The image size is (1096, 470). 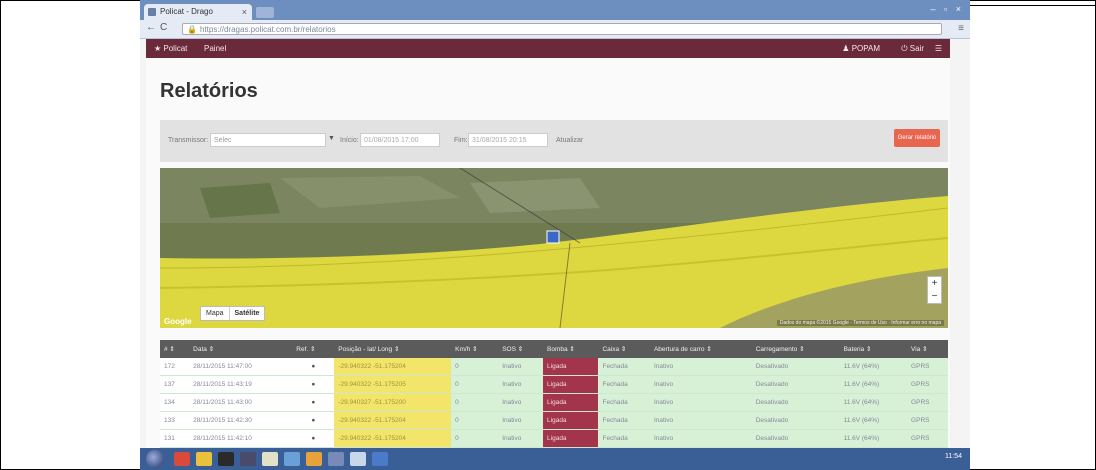 What do you see at coordinates (521, 349) in the screenshot?
I see `column-header: SOS ⇕` at bounding box center [521, 349].